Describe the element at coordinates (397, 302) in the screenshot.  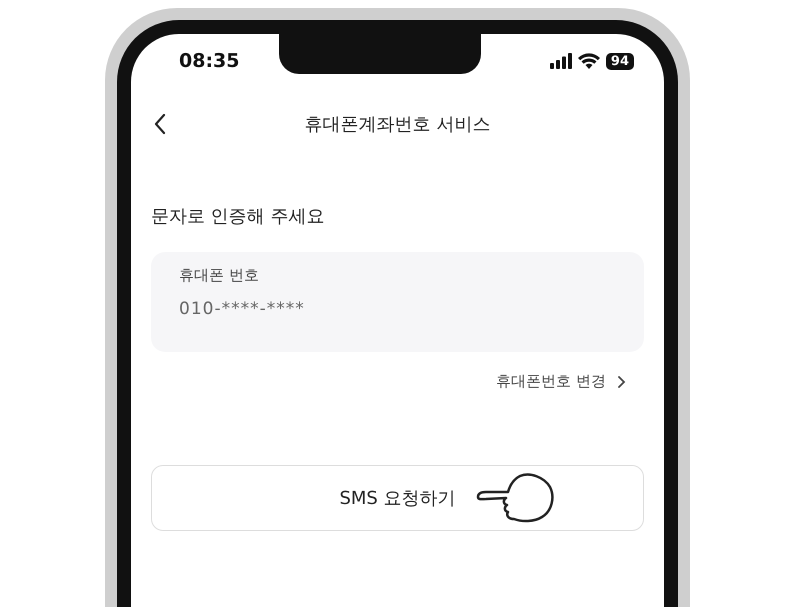
I see `phone-number-field: 휴대폰 번호 010-****-****` at that location.